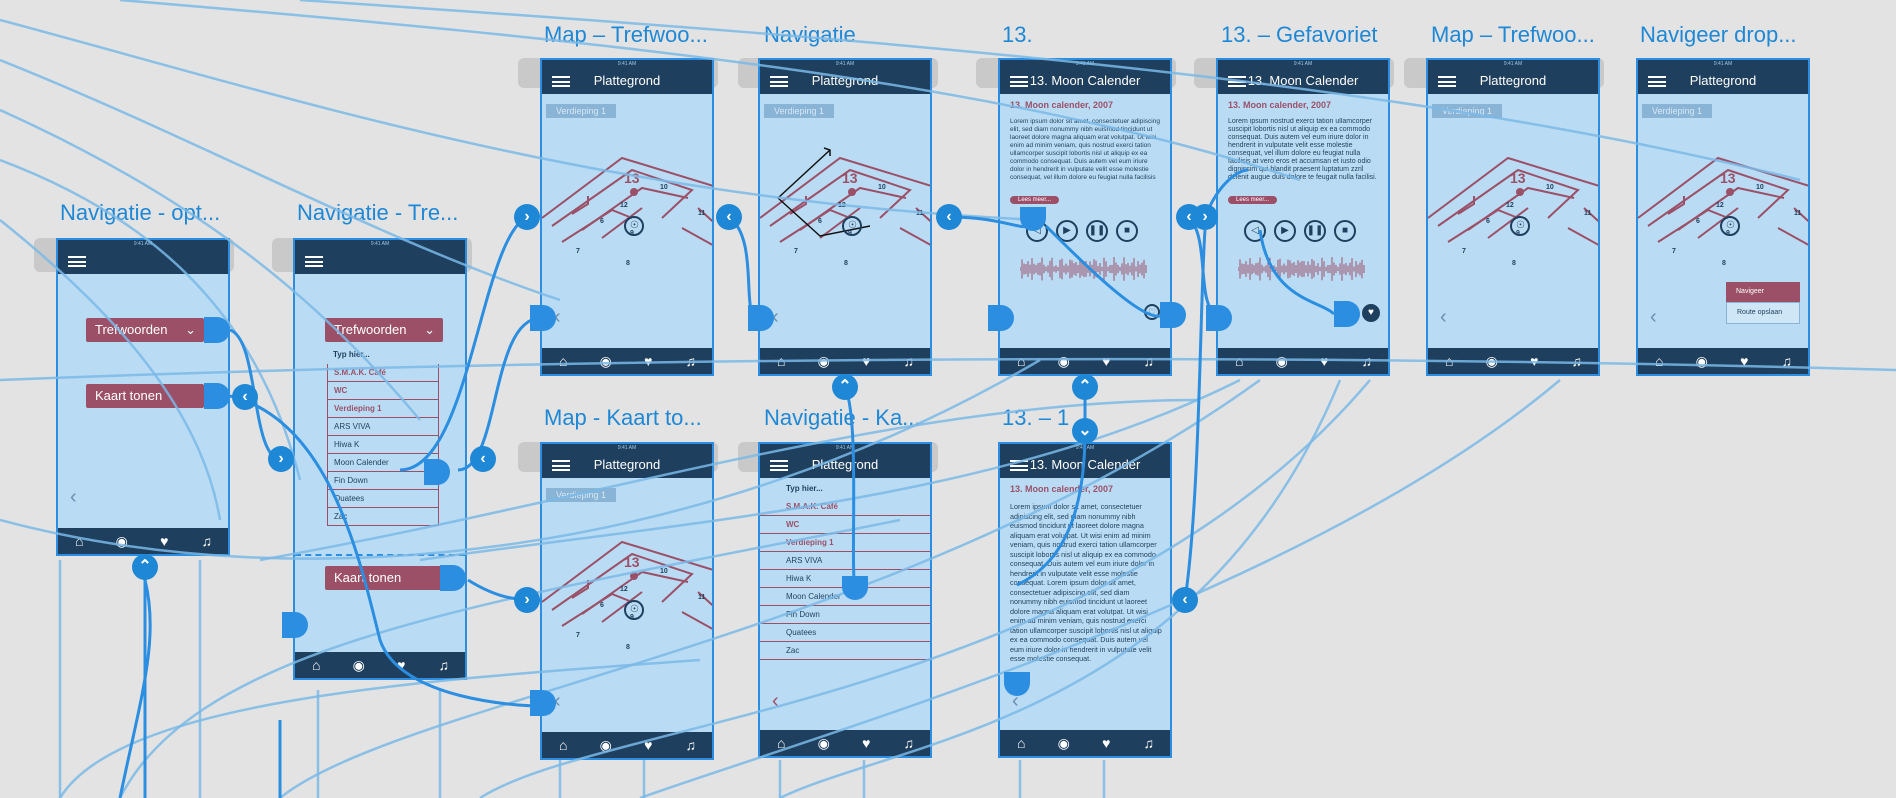 This screenshot has width=1896, height=798. What do you see at coordinates (383, 427) in the screenshot?
I see `list-item: ARS VIVA` at bounding box center [383, 427].